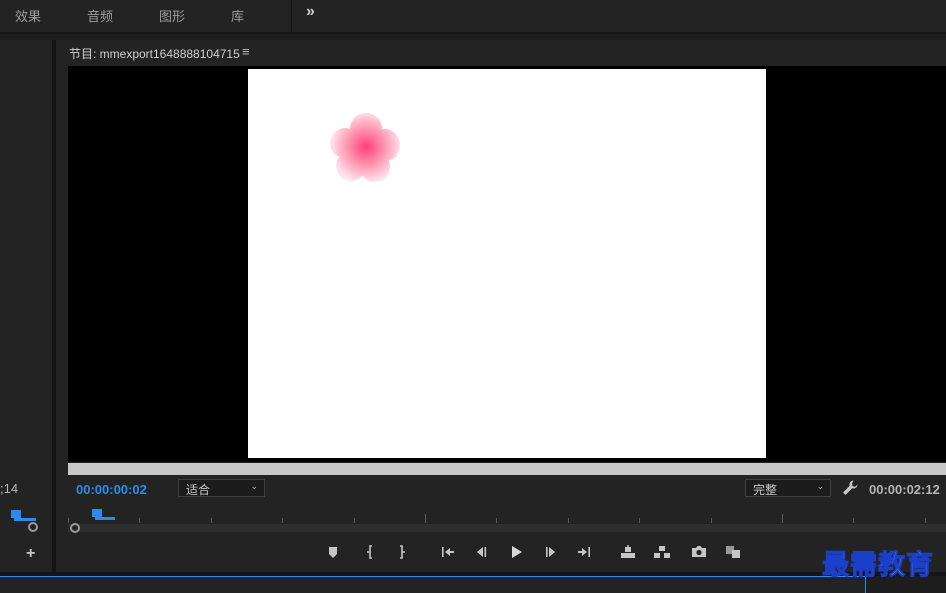 This screenshot has height=593, width=946. What do you see at coordinates (501, 552) in the screenshot?
I see `transport-controls` at bounding box center [501, 552].